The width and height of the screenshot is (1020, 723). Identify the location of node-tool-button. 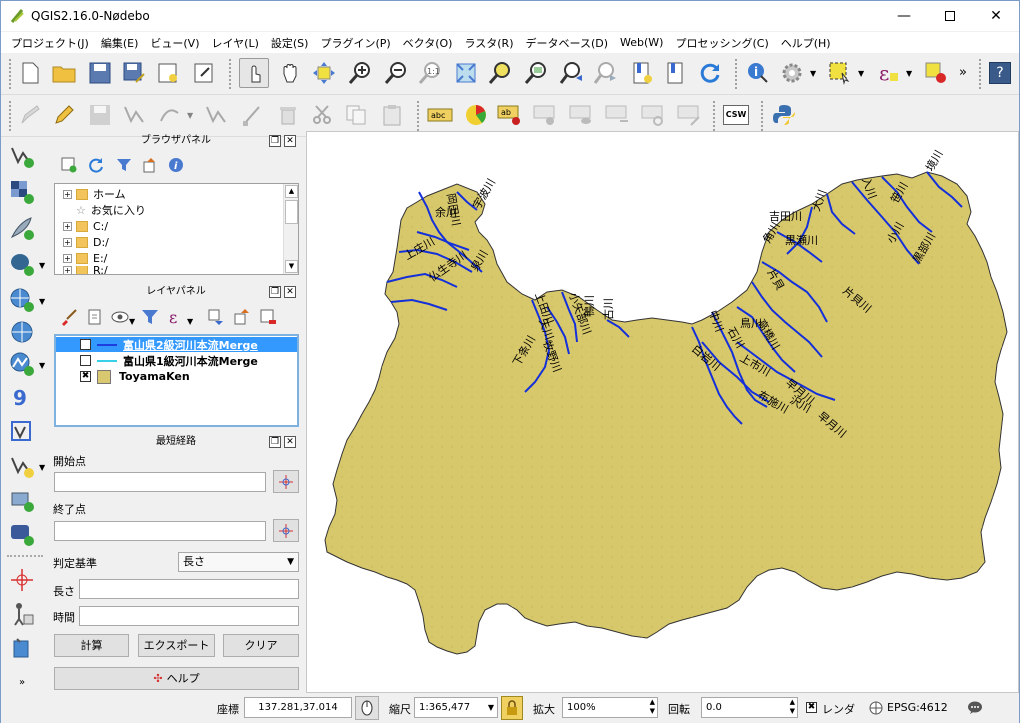
(252, 115).